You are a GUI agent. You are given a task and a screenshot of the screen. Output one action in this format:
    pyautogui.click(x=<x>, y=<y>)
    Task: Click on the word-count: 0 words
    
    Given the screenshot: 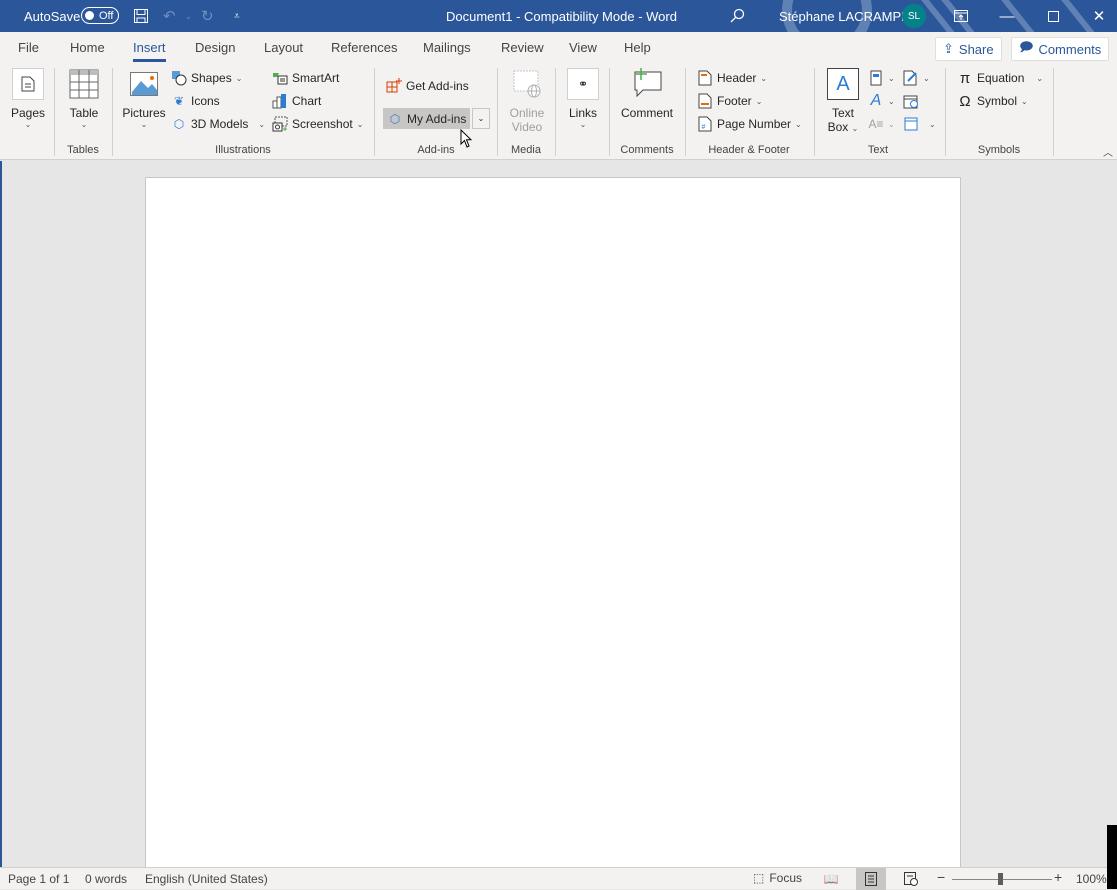 What is the action you would take?
    pyautogui.click(x=106, y=879)
    